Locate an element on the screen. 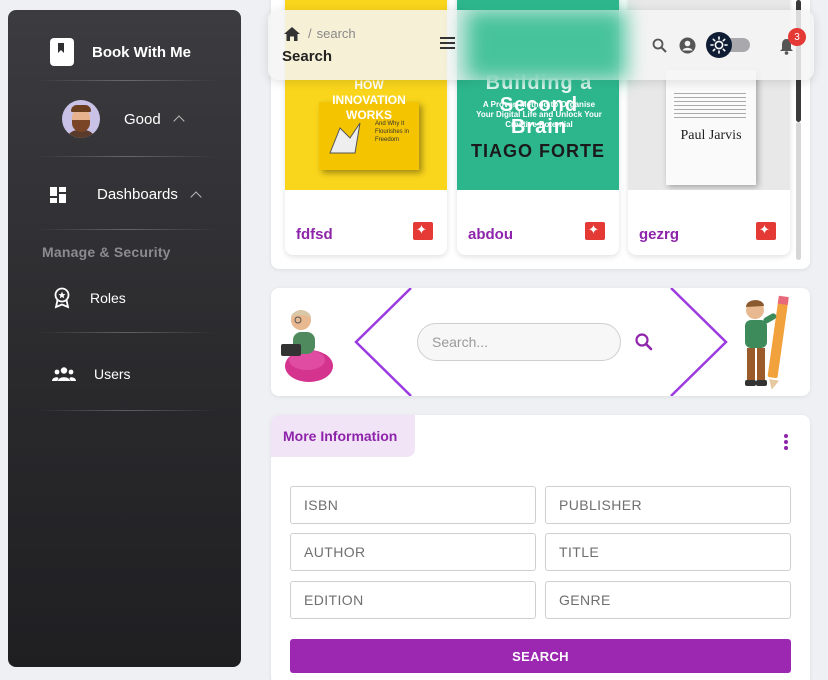  notification-badge: 3 is located at coordinates (797, 37).